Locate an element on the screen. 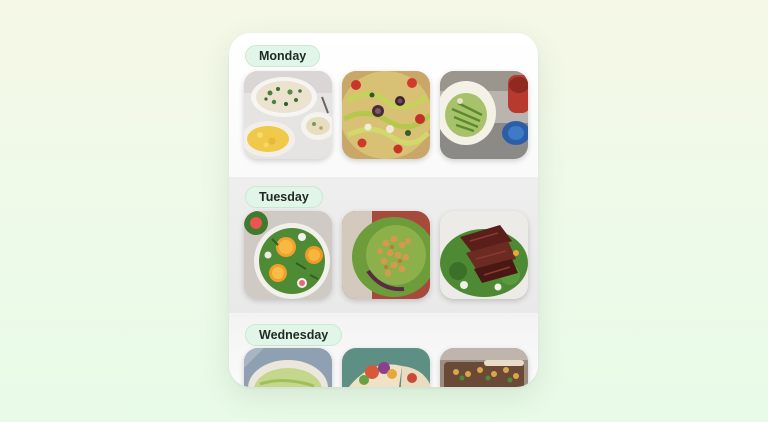 The width and height of the screenshot is (768, 422). steak-salad-photo-icon is located at coordinates (484, 255).